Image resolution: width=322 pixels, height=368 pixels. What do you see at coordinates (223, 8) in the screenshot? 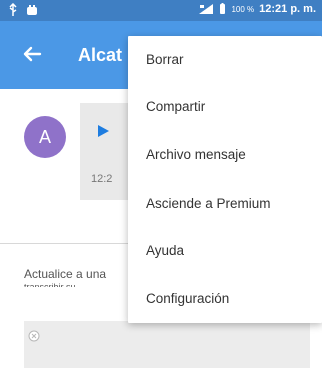
I see `battery-icon` at bounding box center [223, 8].